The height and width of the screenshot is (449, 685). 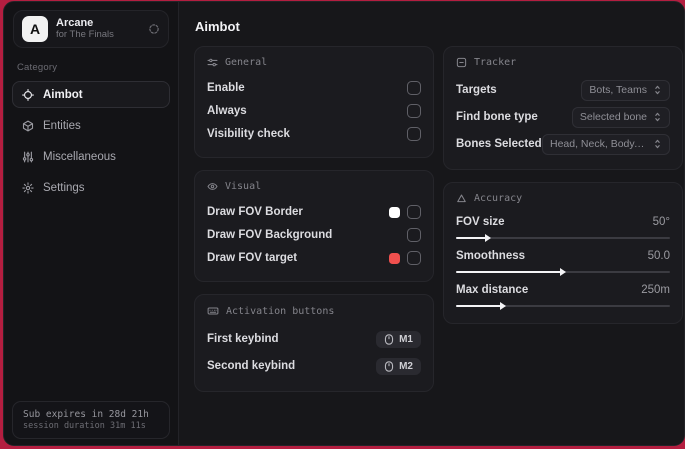 I want to click on sync-icon, so click(x=154, y=29).